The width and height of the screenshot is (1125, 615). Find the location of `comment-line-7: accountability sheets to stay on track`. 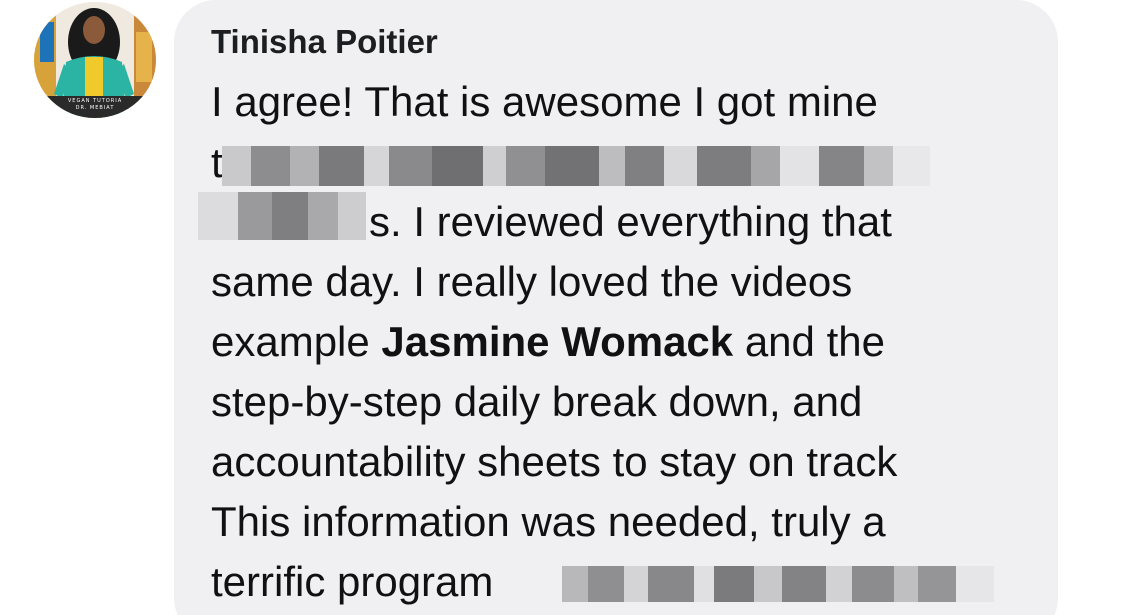

comment-line-7: accountability sheets to stay on track is located at coordinates (554, 461).